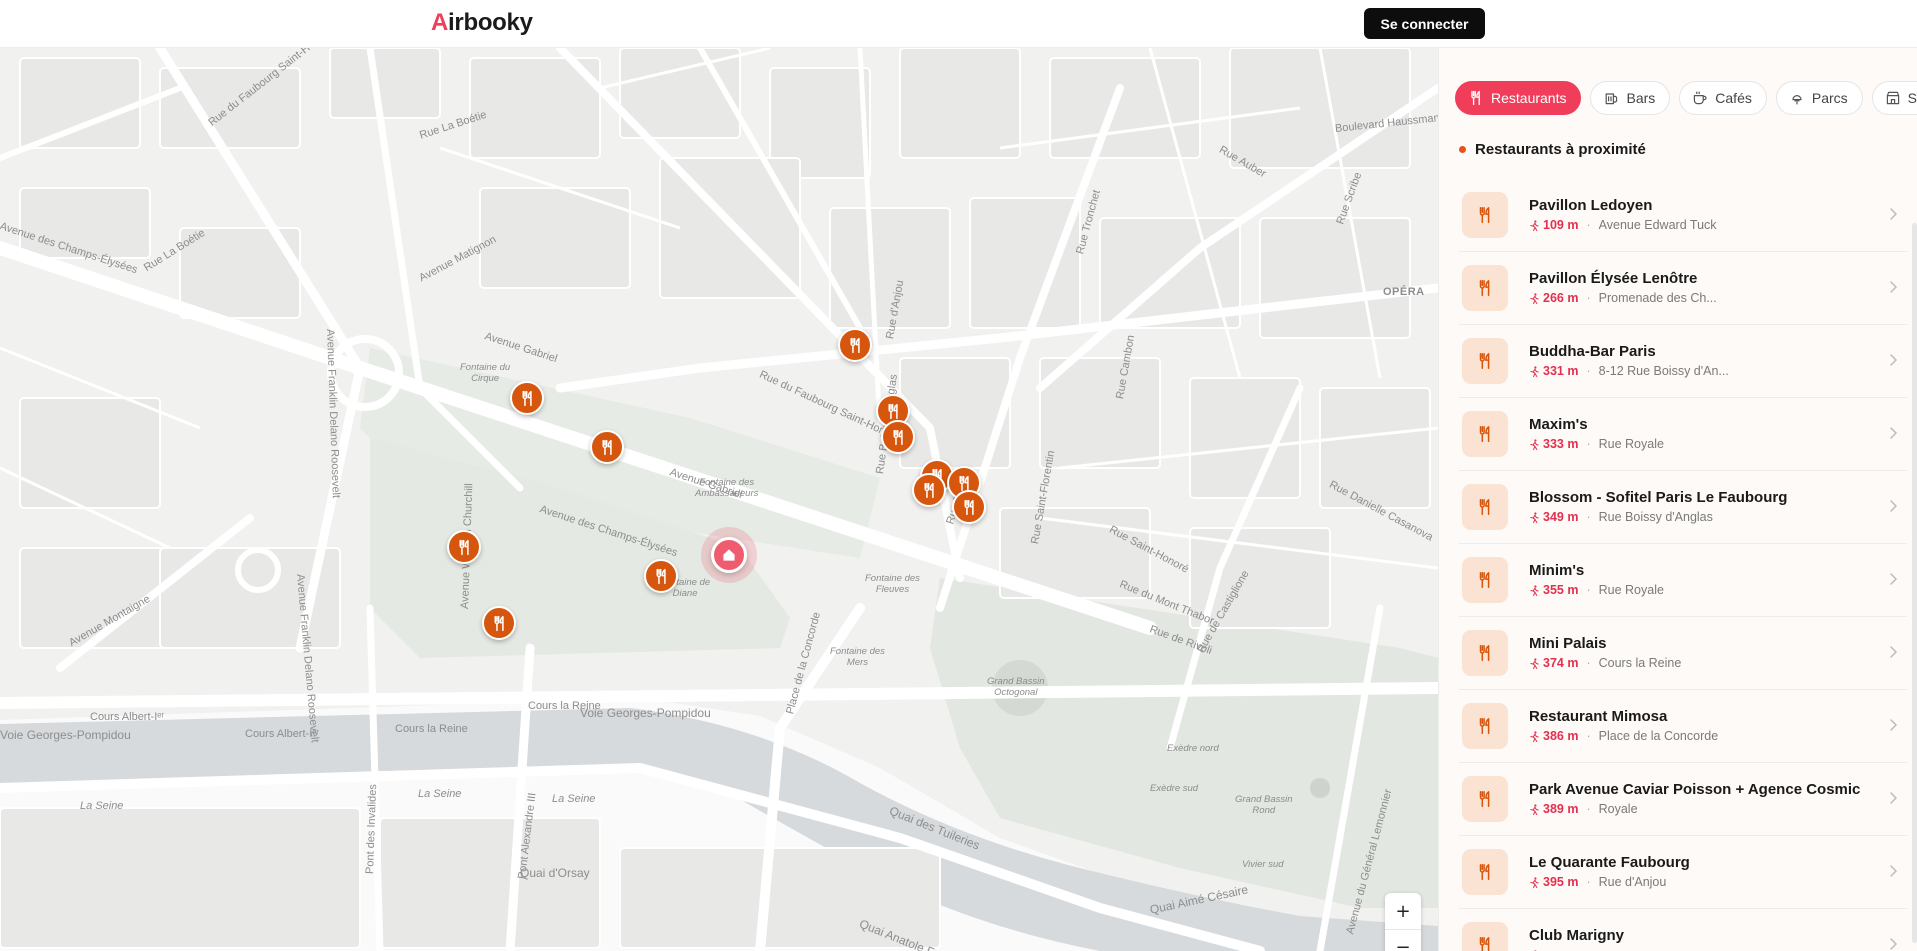  Describe the element at coordinates (1683, 580) in the screenshot. I see `list-item: Minim's 355 m · Rue Royale` at that location.